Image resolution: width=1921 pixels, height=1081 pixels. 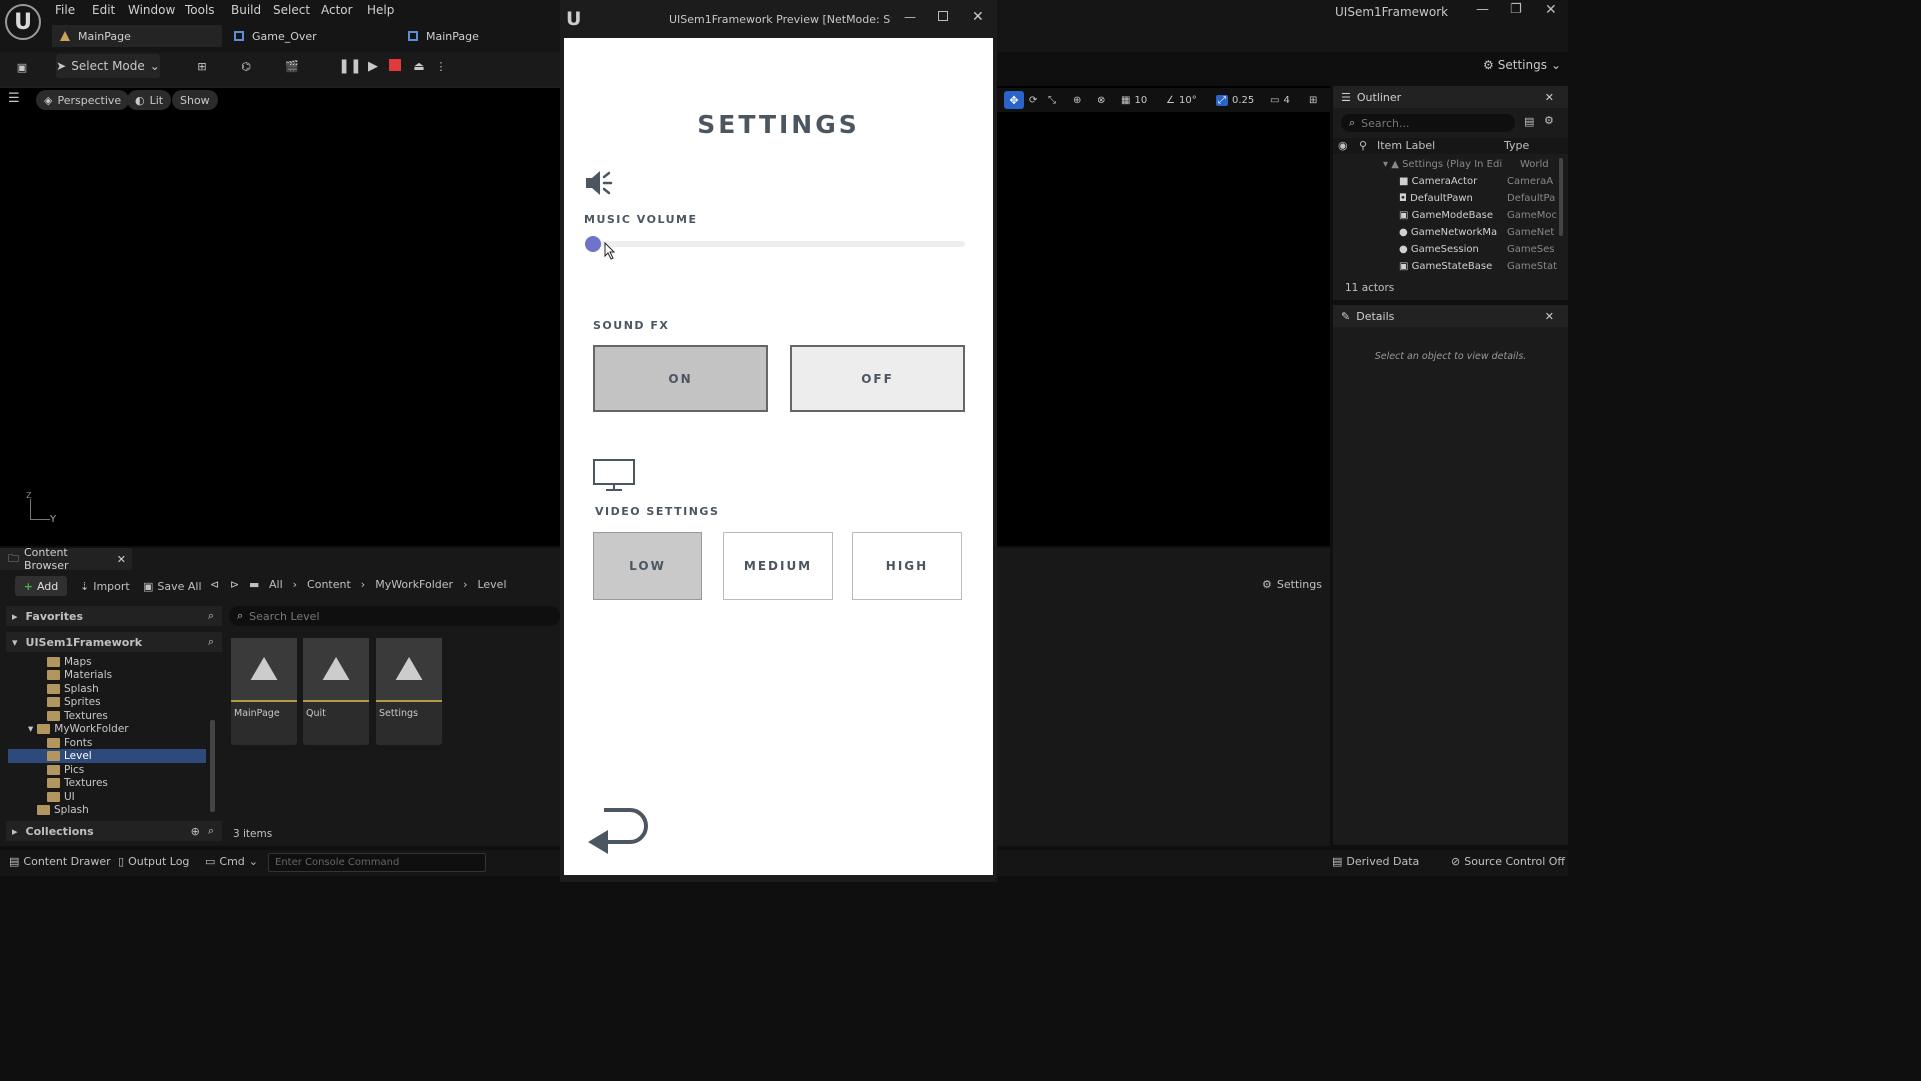 I want to click on scale-icon: ⤡, so click(x=1052, y=100).